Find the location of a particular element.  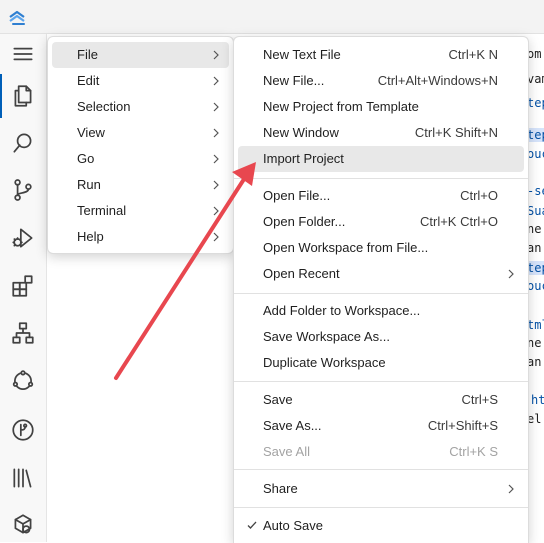

code-fragment: el is located at coordinates (534, 419).